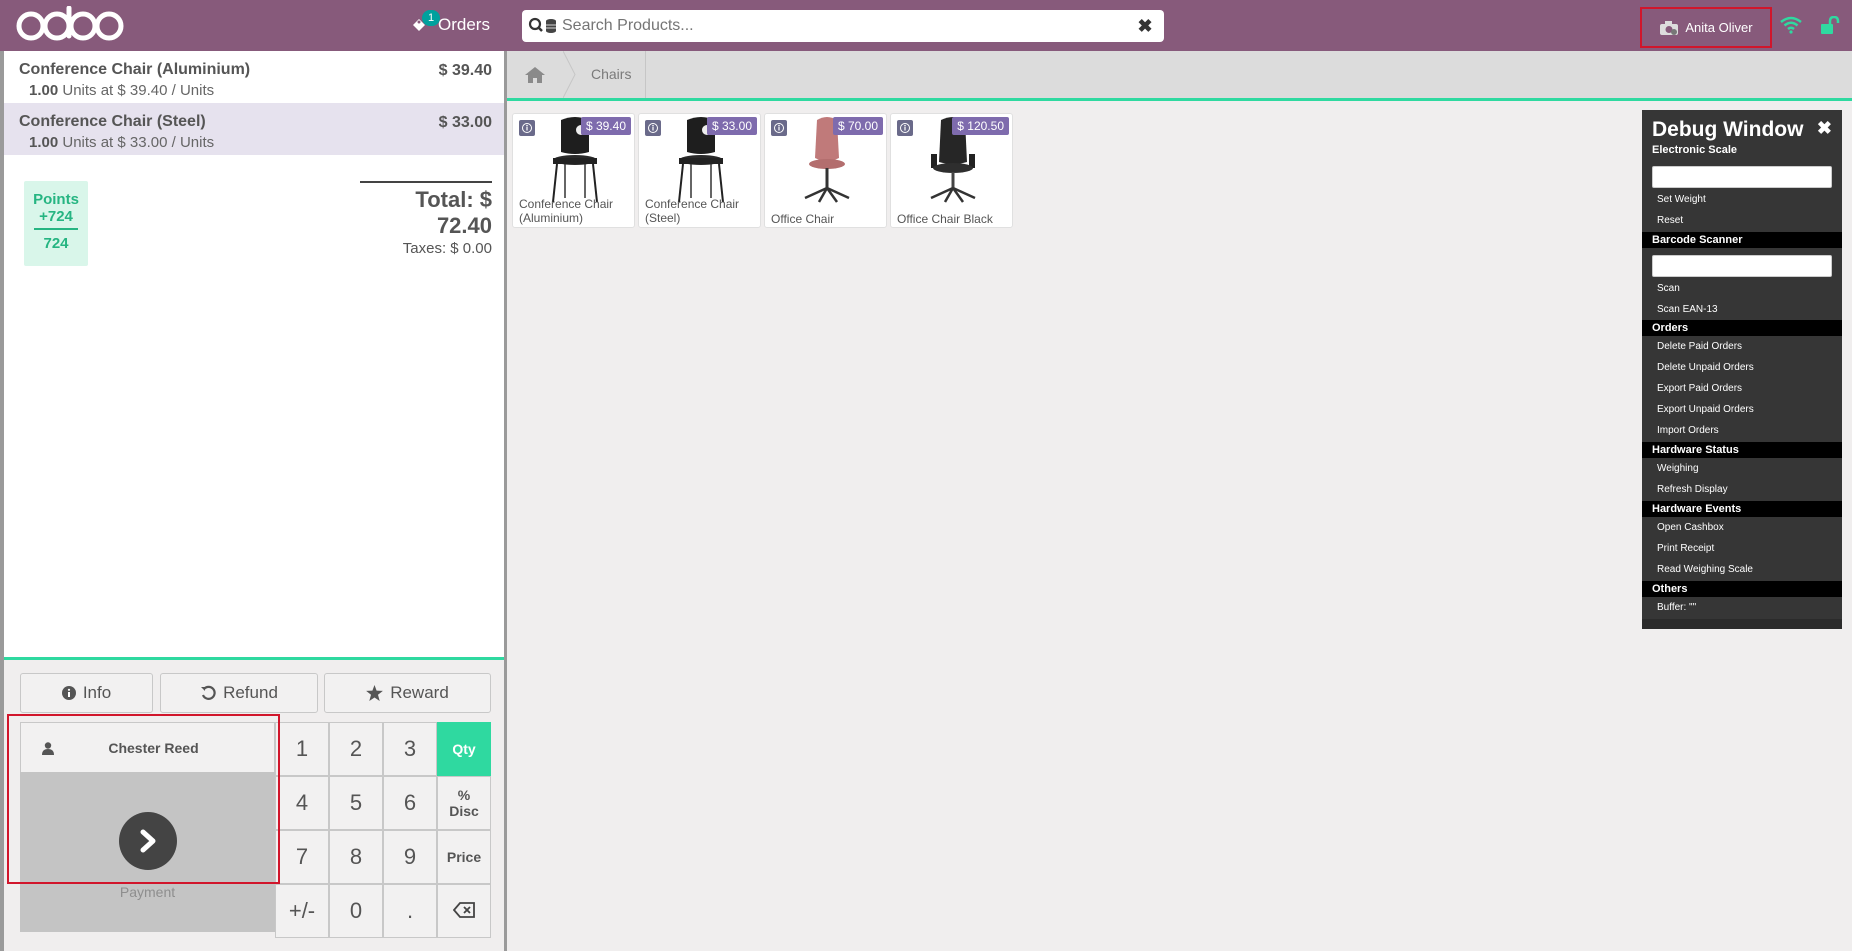 The height and width of the screenshot is (951, 1852). What do you see at coordinates (621, 74) in the screenshot?
I see `breadcrumb-category: Chairs` at bounding box center [621, 74].